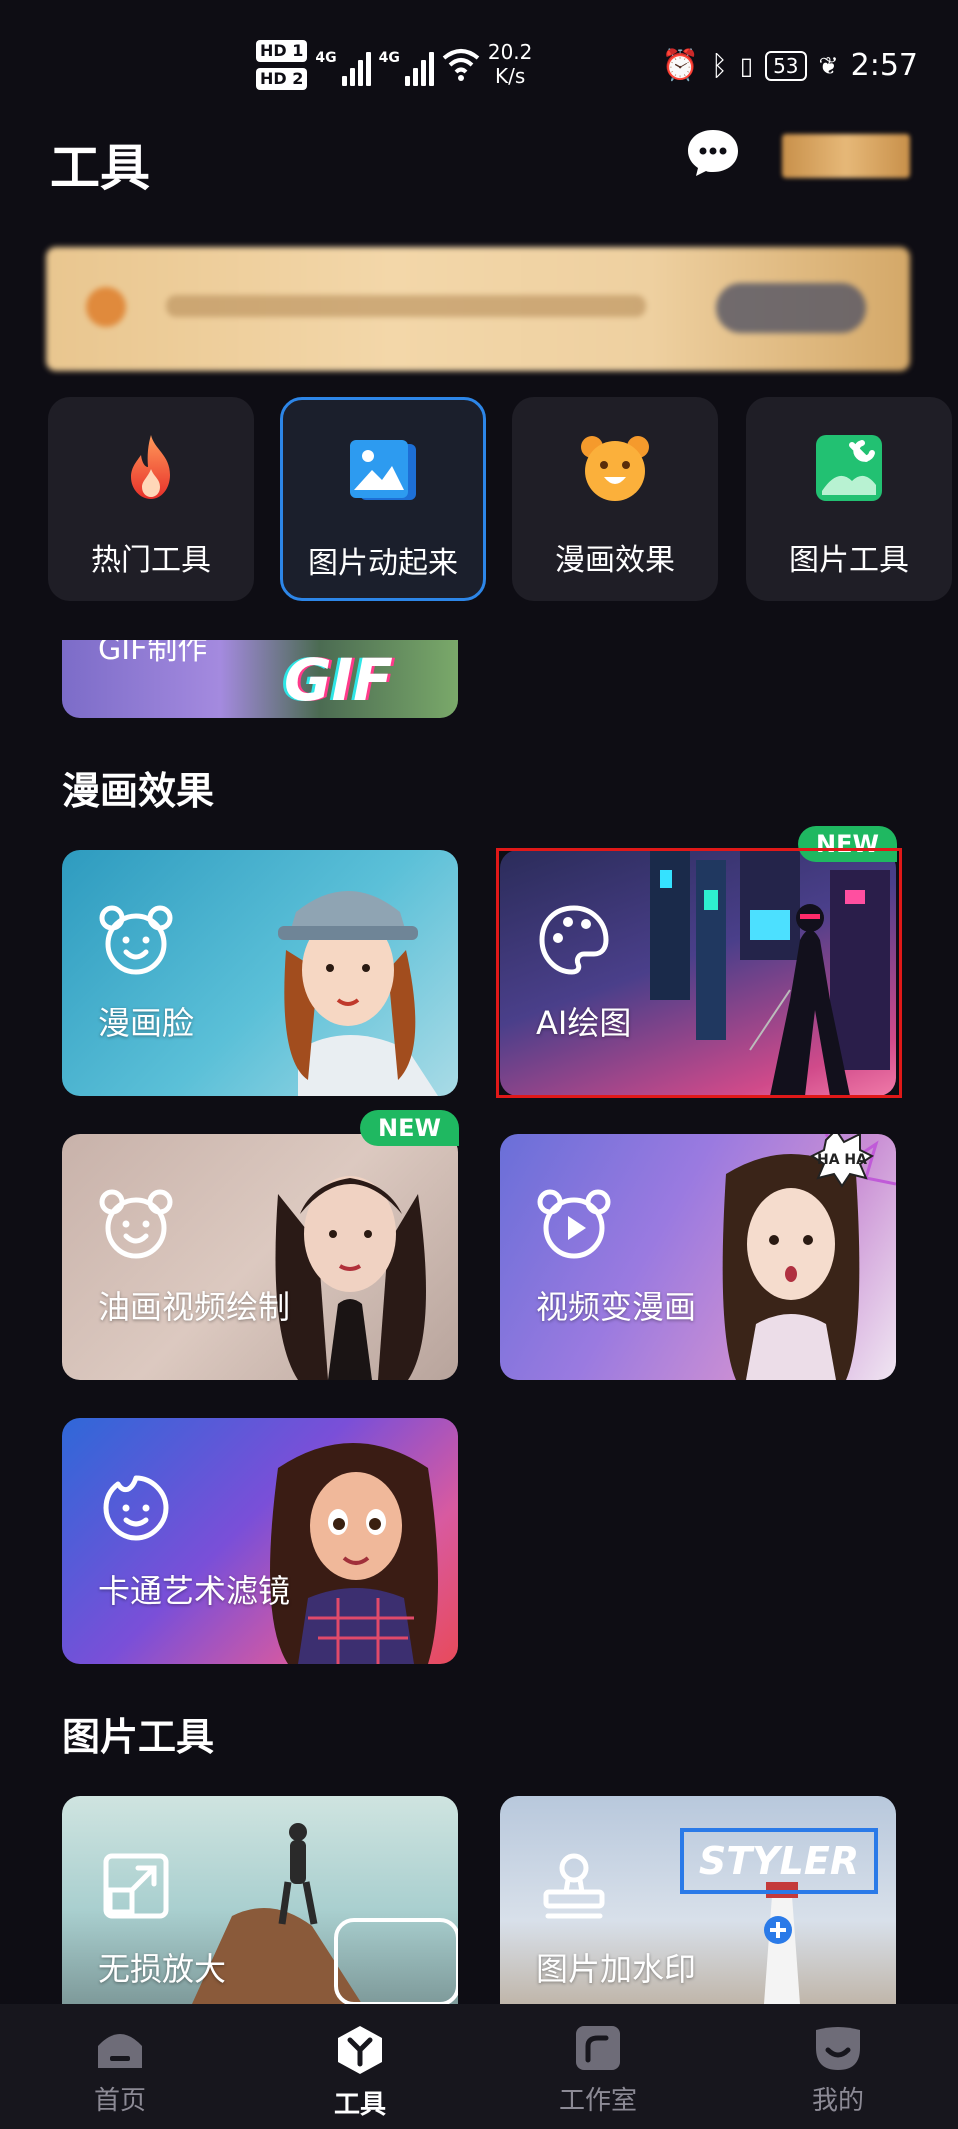  I want to click on tab-label: 漫画效果, so click(615, 560).